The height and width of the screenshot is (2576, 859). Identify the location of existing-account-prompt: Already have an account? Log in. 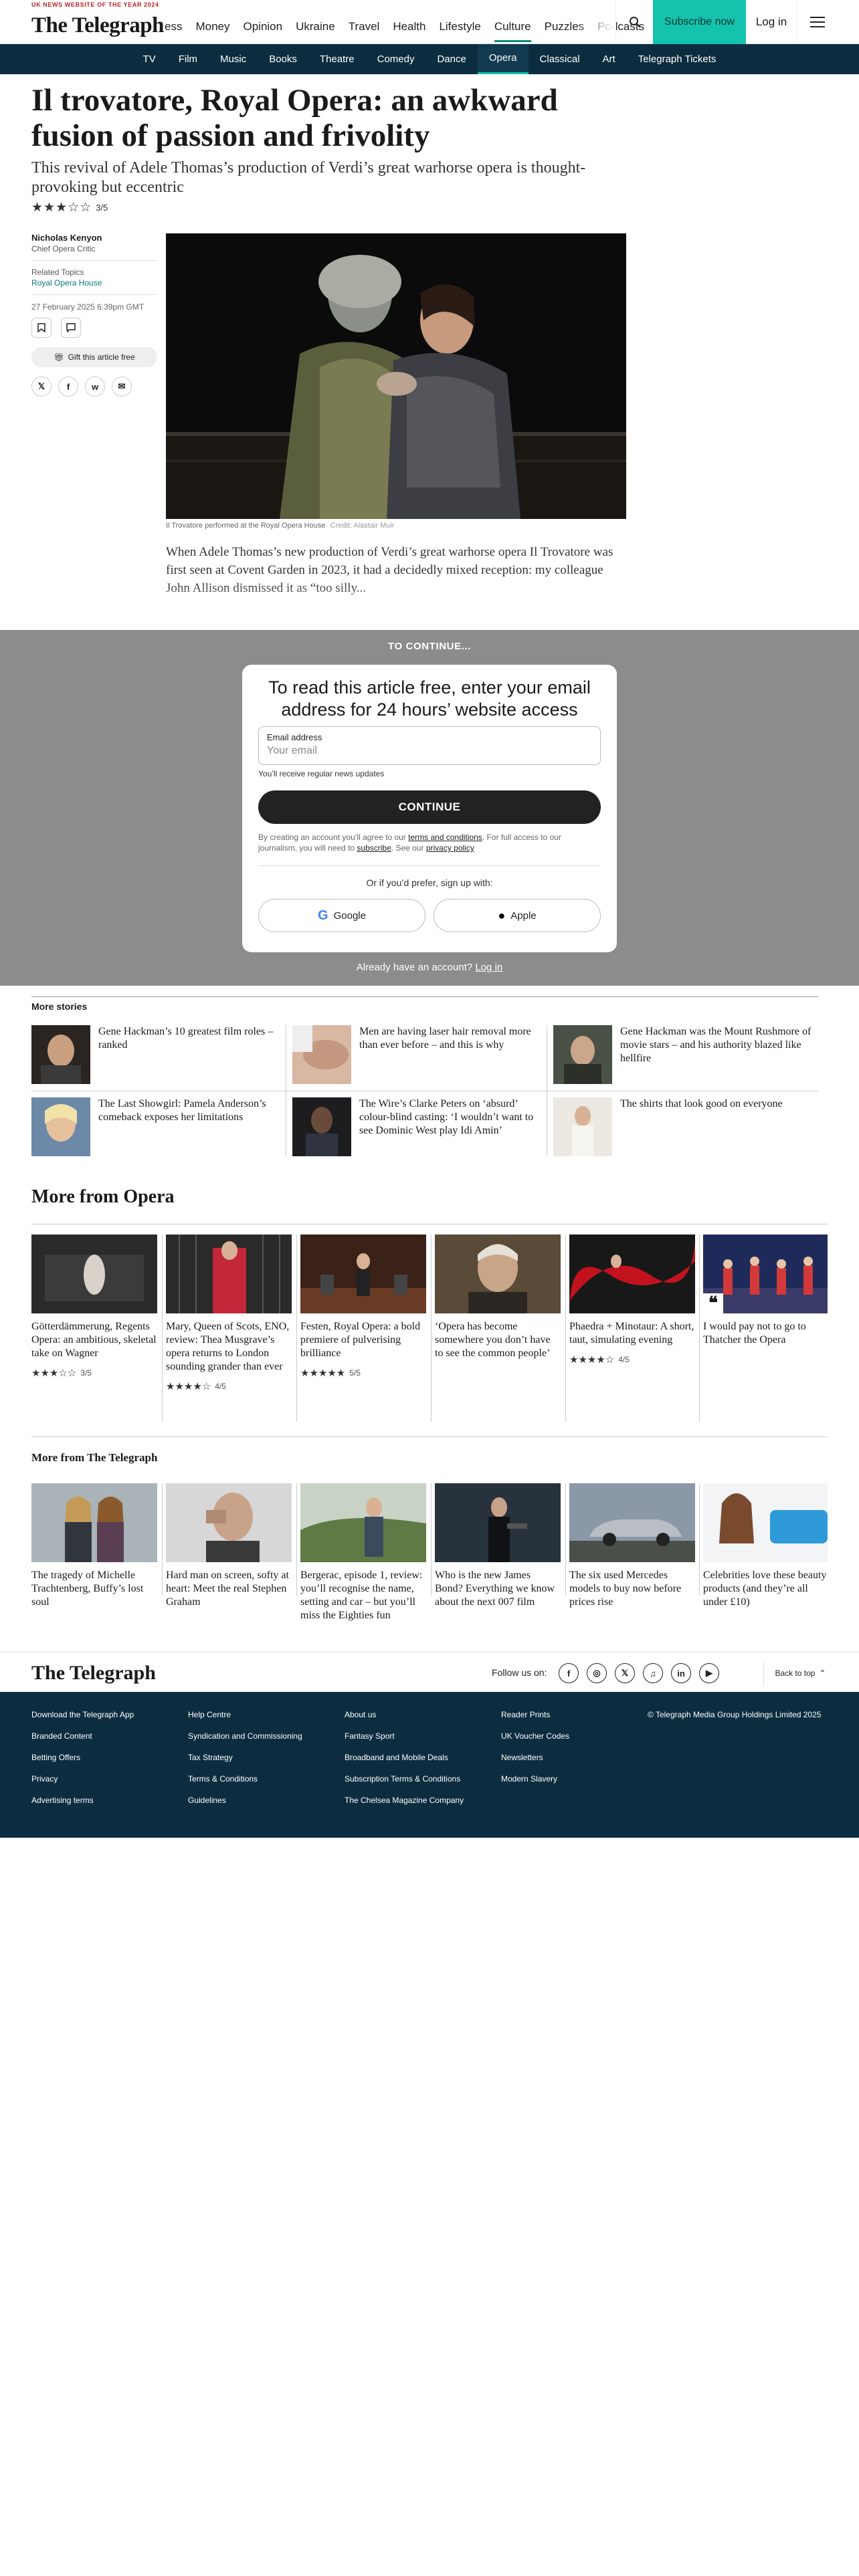
(429, 968).